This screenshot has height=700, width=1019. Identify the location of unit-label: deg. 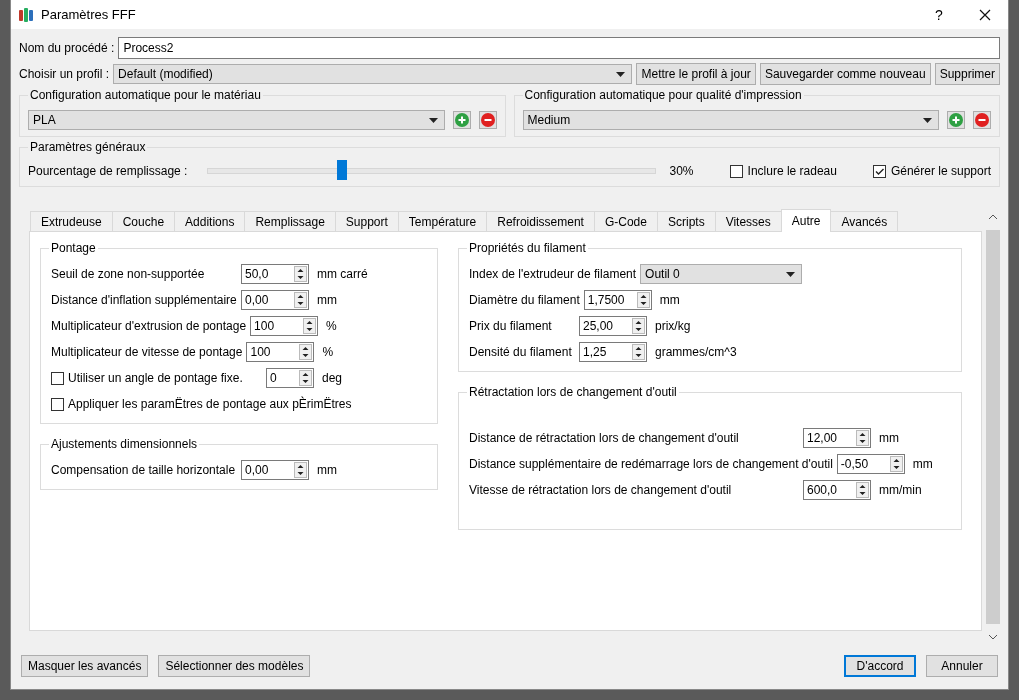
(332, 378).